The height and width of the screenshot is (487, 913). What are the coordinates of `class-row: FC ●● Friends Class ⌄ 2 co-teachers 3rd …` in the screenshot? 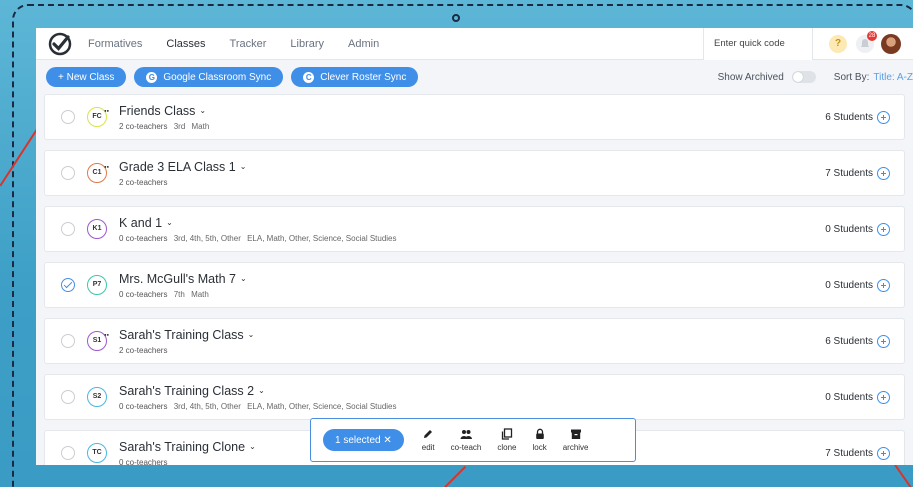 It's located at (474, 117).